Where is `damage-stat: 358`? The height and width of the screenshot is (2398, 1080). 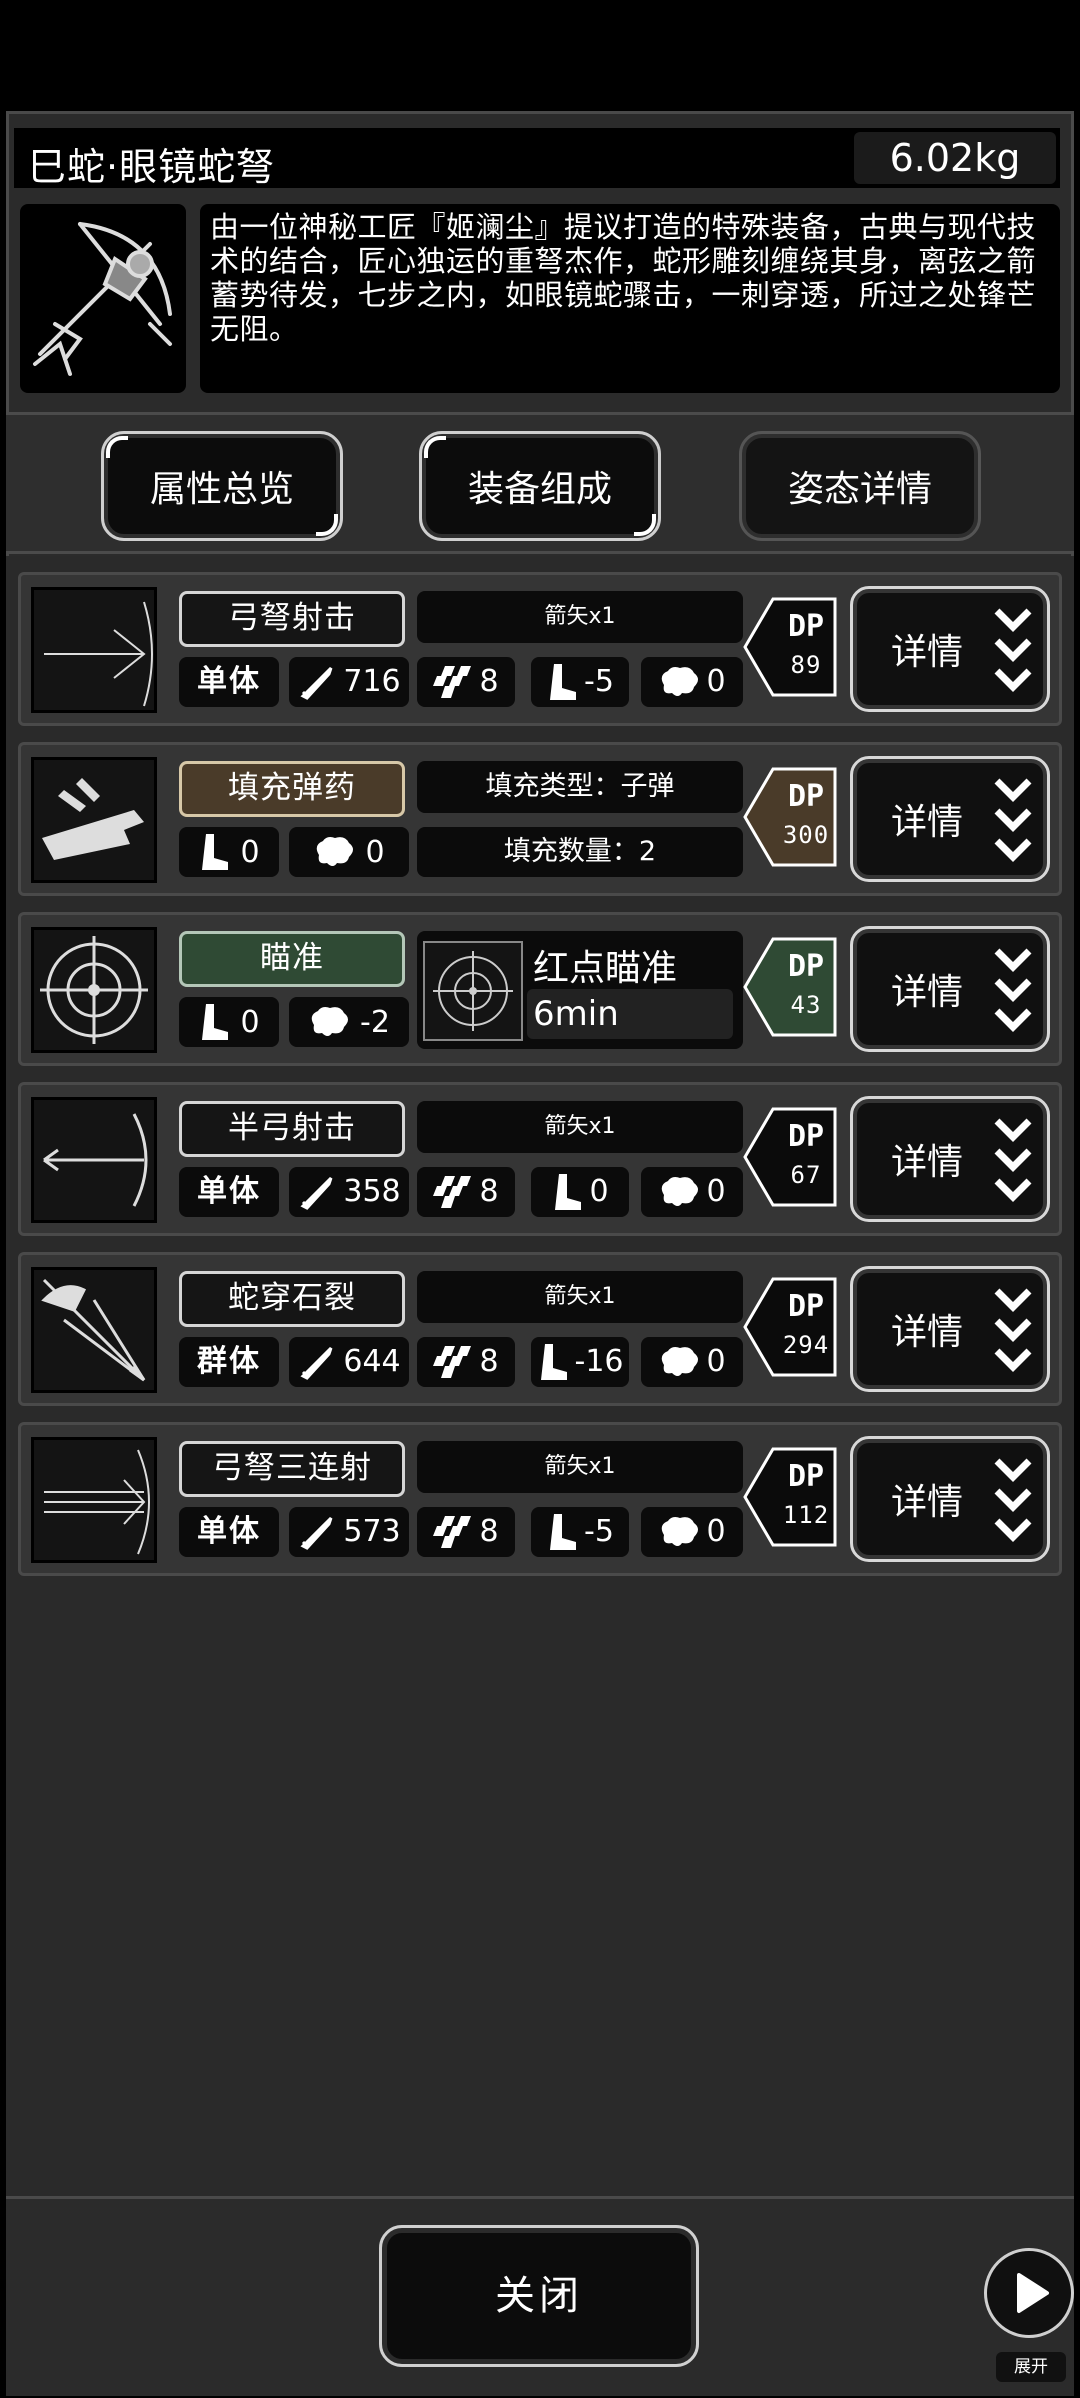 damage-stat: 358 is located at coordinates (349, 1192).